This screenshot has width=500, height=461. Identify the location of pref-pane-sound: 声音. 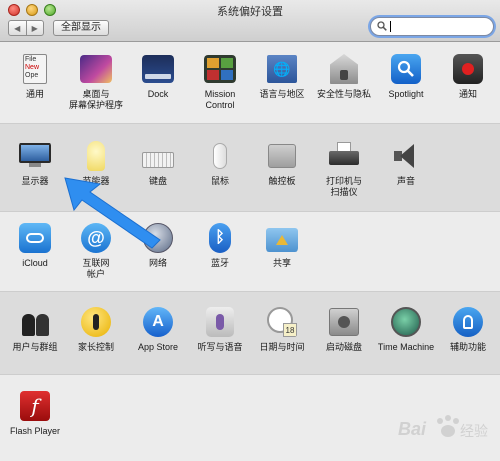
(406, 163).